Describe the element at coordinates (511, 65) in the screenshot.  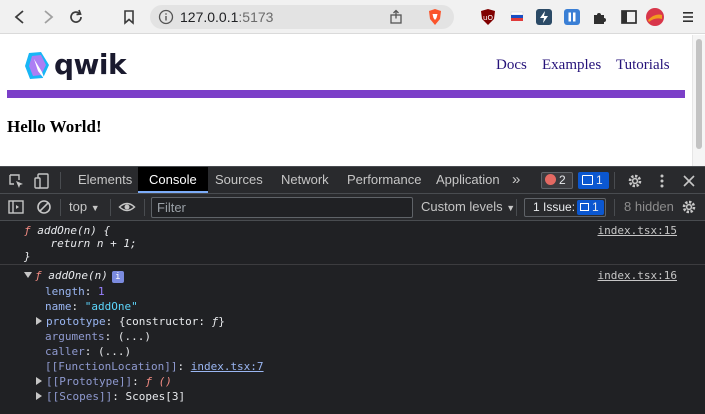
I see `nav-link-docs: Docs` at that location.